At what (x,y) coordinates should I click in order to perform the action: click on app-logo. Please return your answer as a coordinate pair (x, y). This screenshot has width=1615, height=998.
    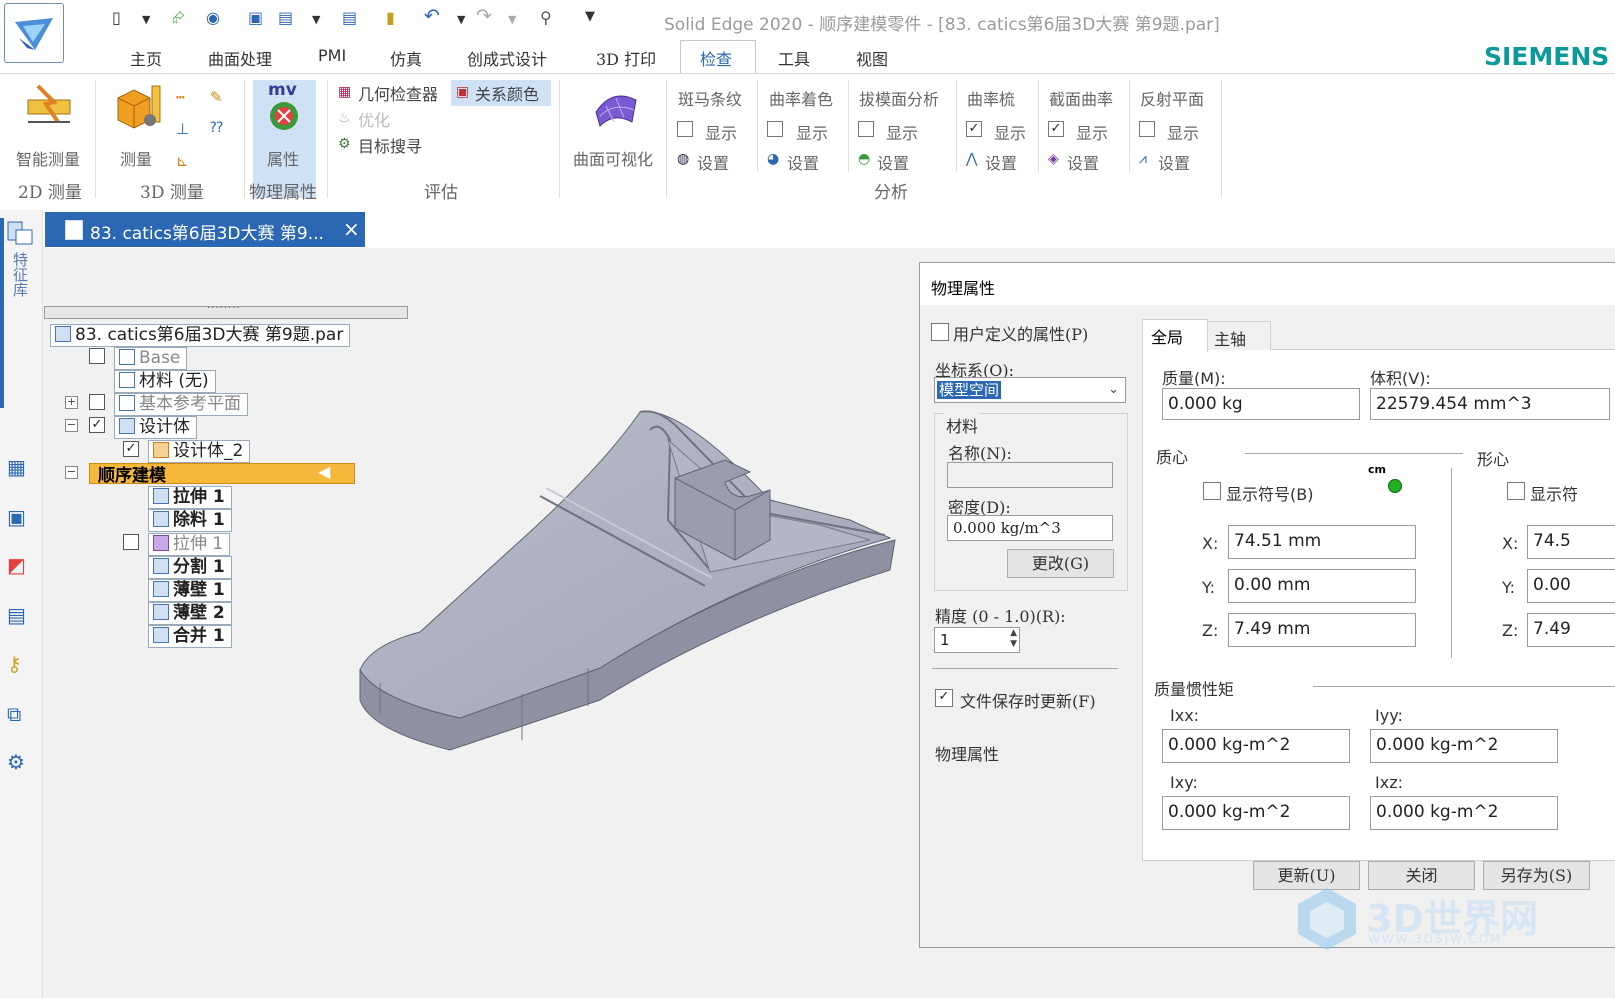
    Looking at the image, I should click on (34, 33).